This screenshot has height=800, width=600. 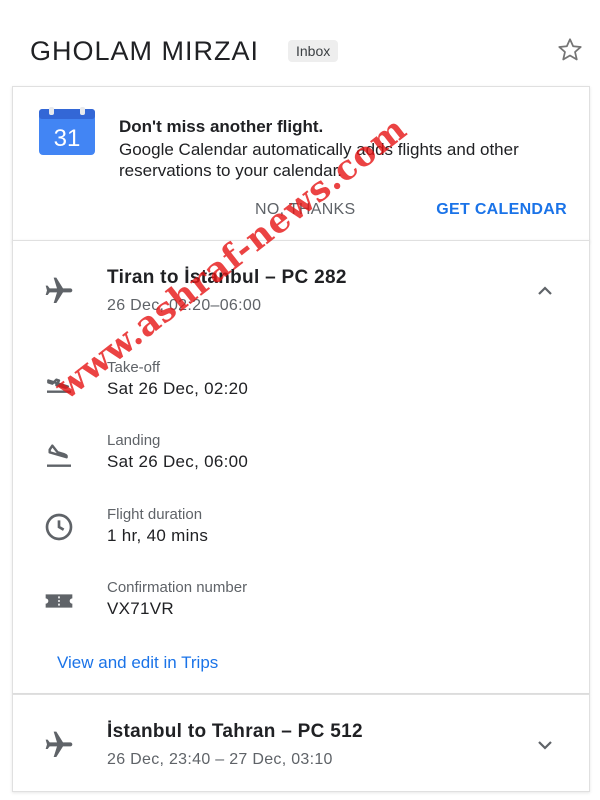 I want to click on flight-time: 26 Dec, 23:40 – 27 Dec, 03:10, so click(x=220, y=759).